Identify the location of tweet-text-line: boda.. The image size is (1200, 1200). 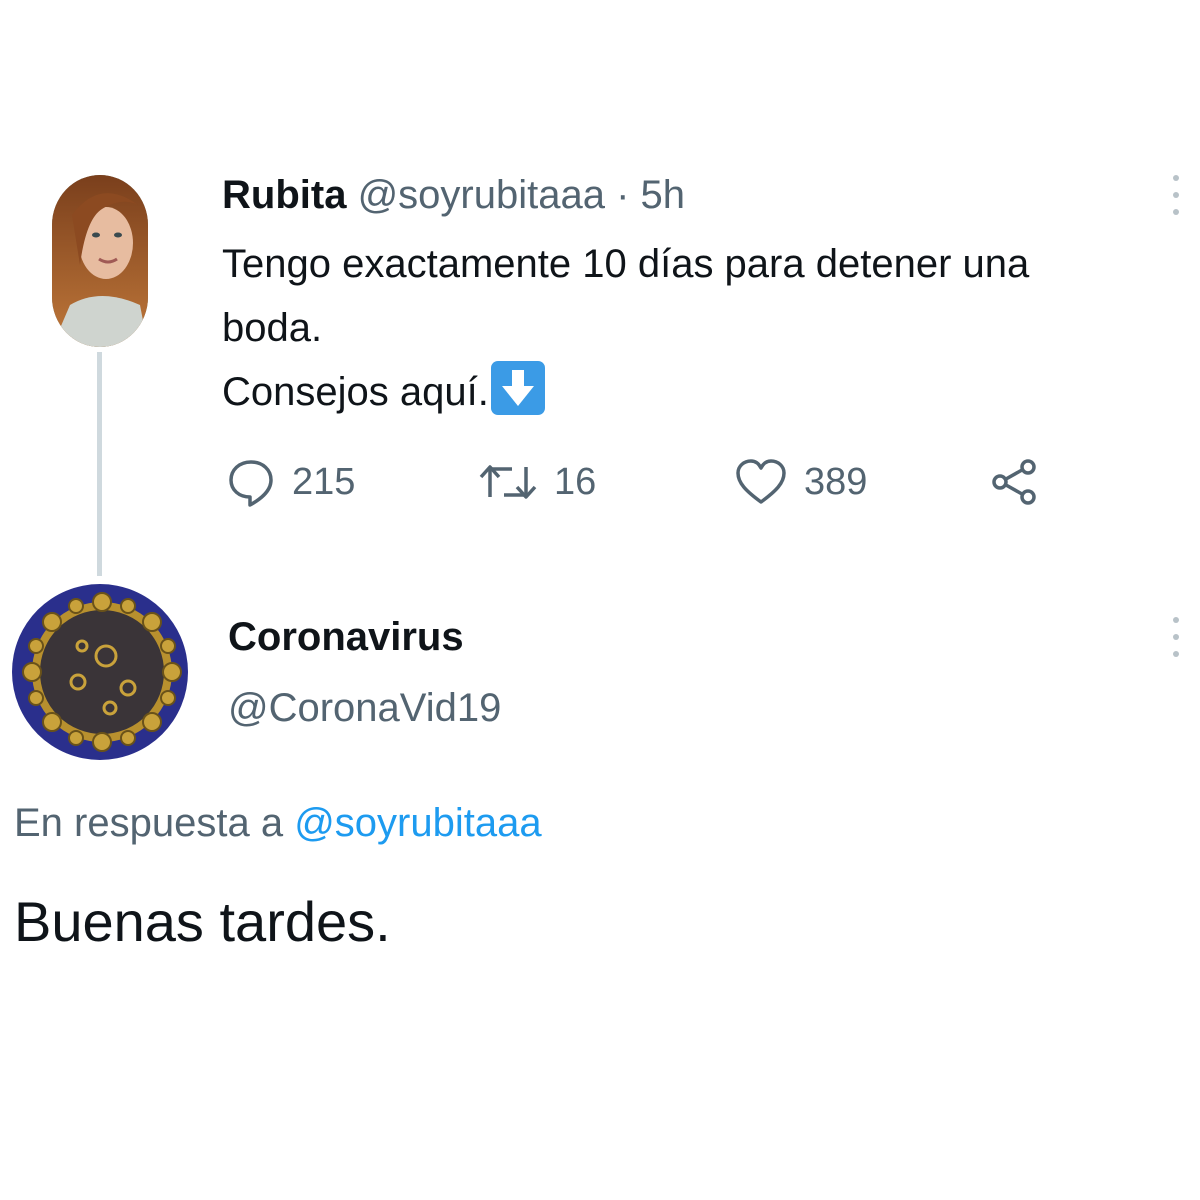
(272, 328).